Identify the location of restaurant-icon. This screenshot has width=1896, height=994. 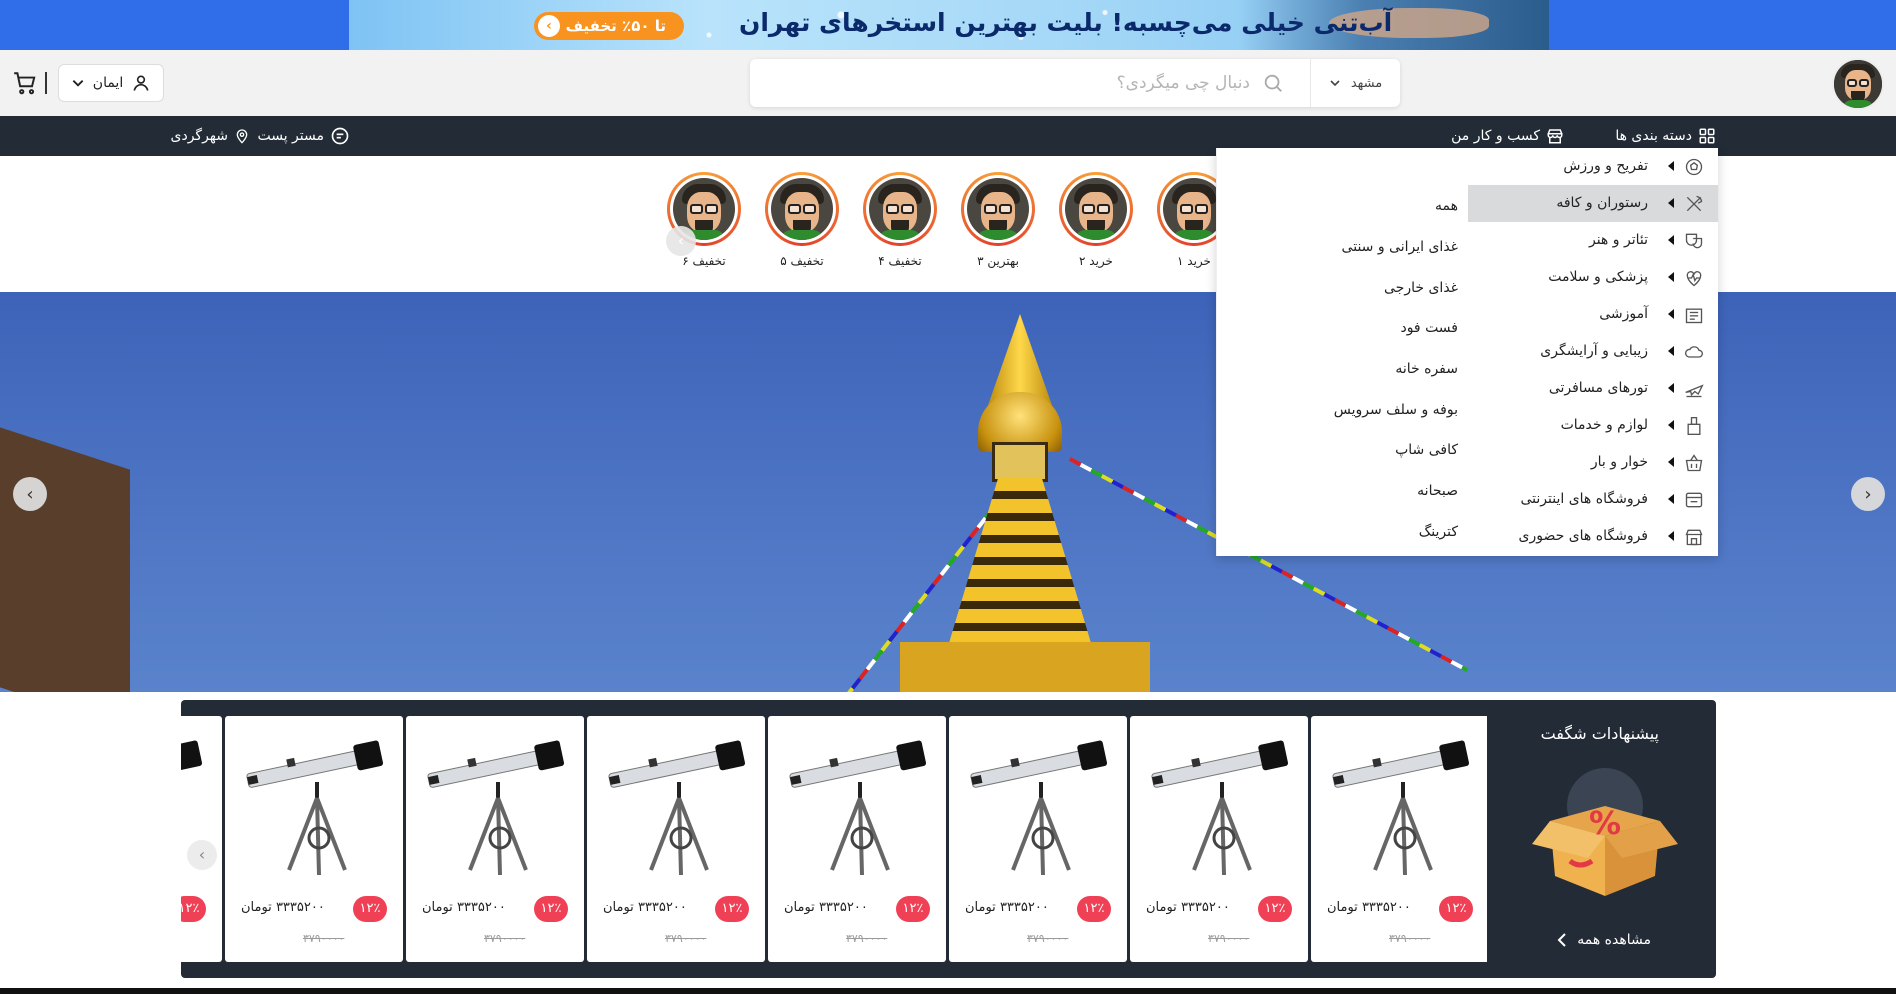
(1694, 203).